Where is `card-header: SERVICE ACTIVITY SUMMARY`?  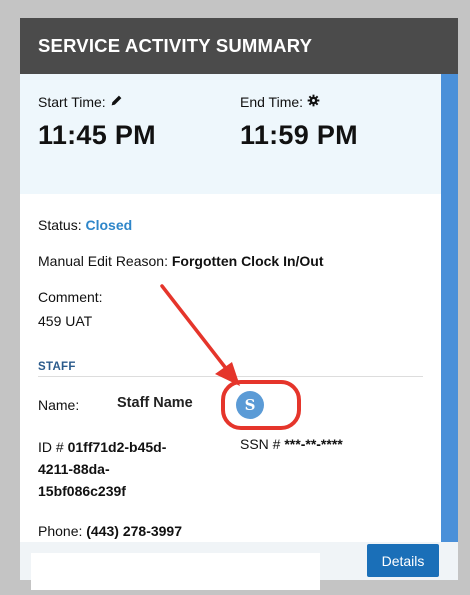
card-header: SERVICE ACTIVITY SUMMARY is located at coordinates (239, 46).